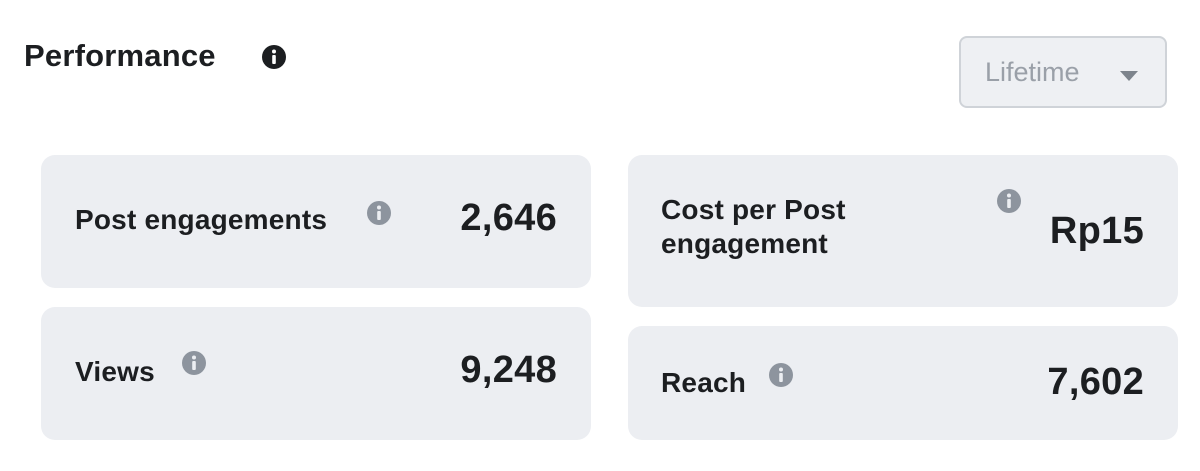 Image resolution: width=1200 pixels, height=471 pixels. Describe the element at coordinates (704, 382) in the screenshot. I see `metric-label: Reach` at that location.